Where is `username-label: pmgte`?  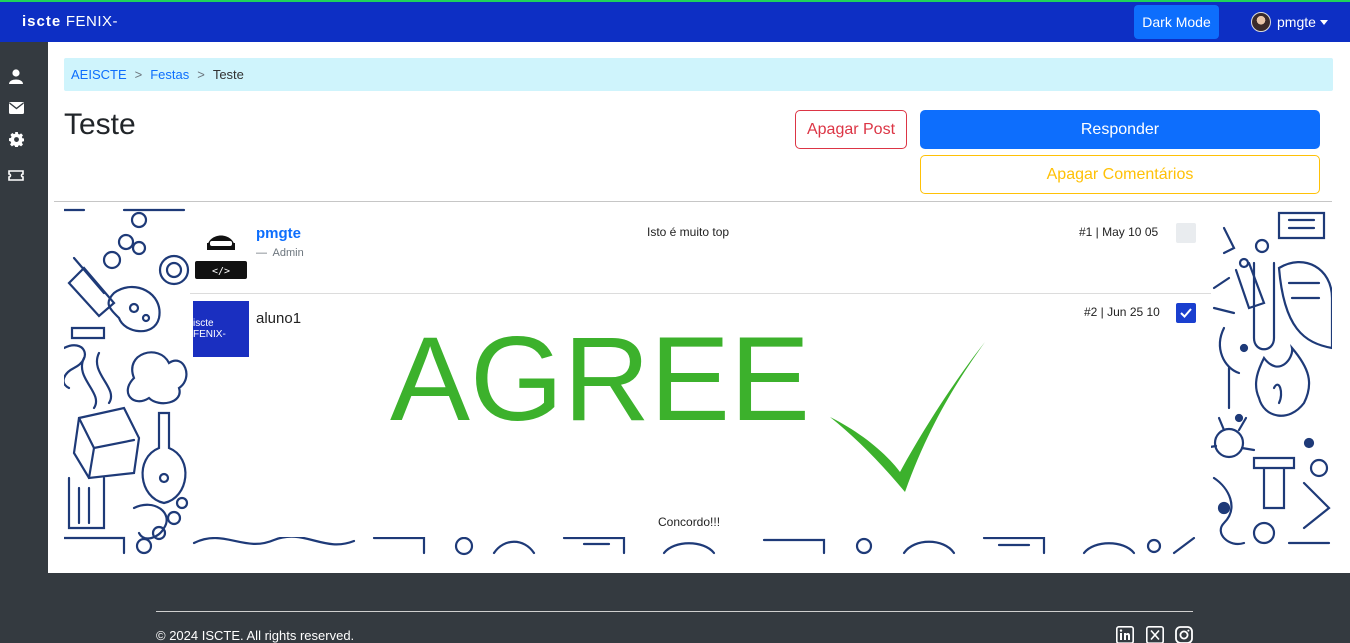
username-label: pmgte is located at coordinates (1296, 22).